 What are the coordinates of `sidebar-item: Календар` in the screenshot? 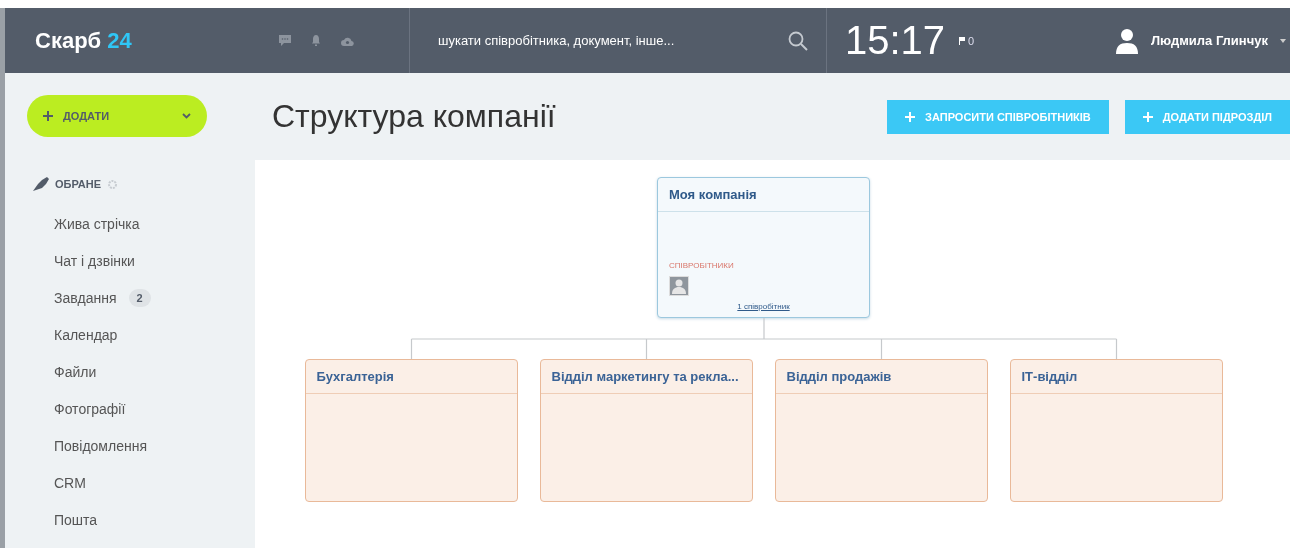 It's located at (86, 334).